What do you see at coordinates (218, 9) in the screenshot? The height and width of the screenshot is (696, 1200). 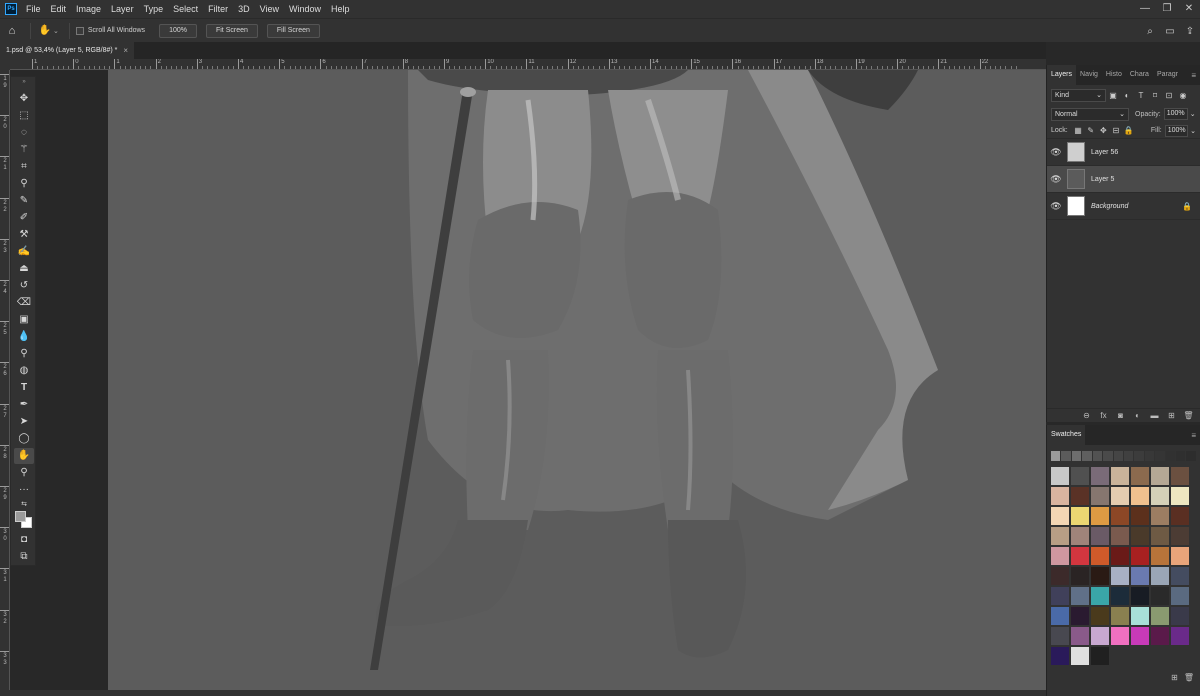 I see `menu-filter: Filter` at bounding box center [218, 9].